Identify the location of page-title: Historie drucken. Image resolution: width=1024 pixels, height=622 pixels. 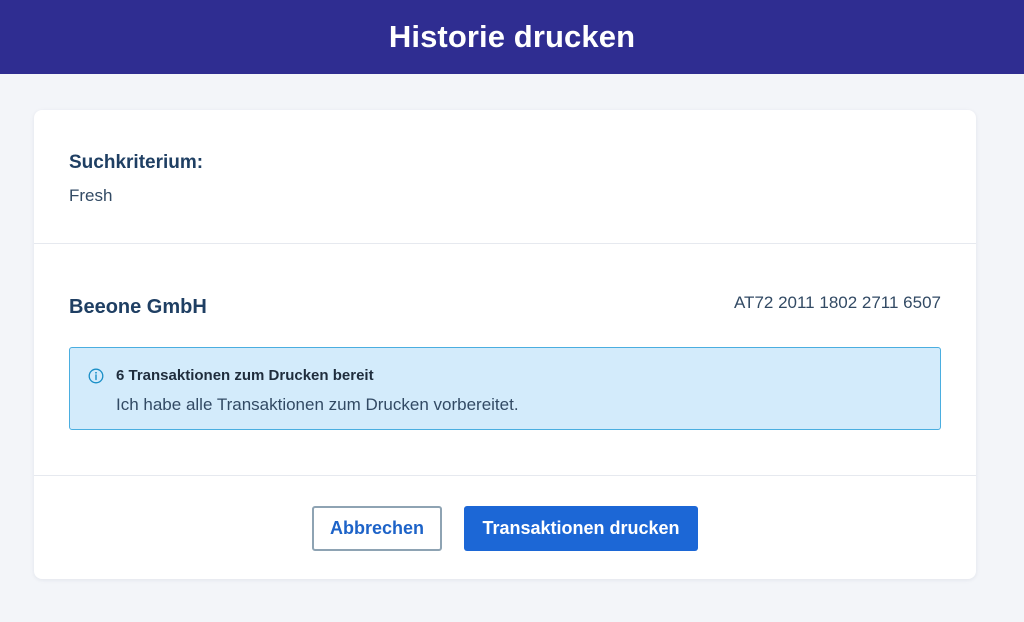
(512, 36).